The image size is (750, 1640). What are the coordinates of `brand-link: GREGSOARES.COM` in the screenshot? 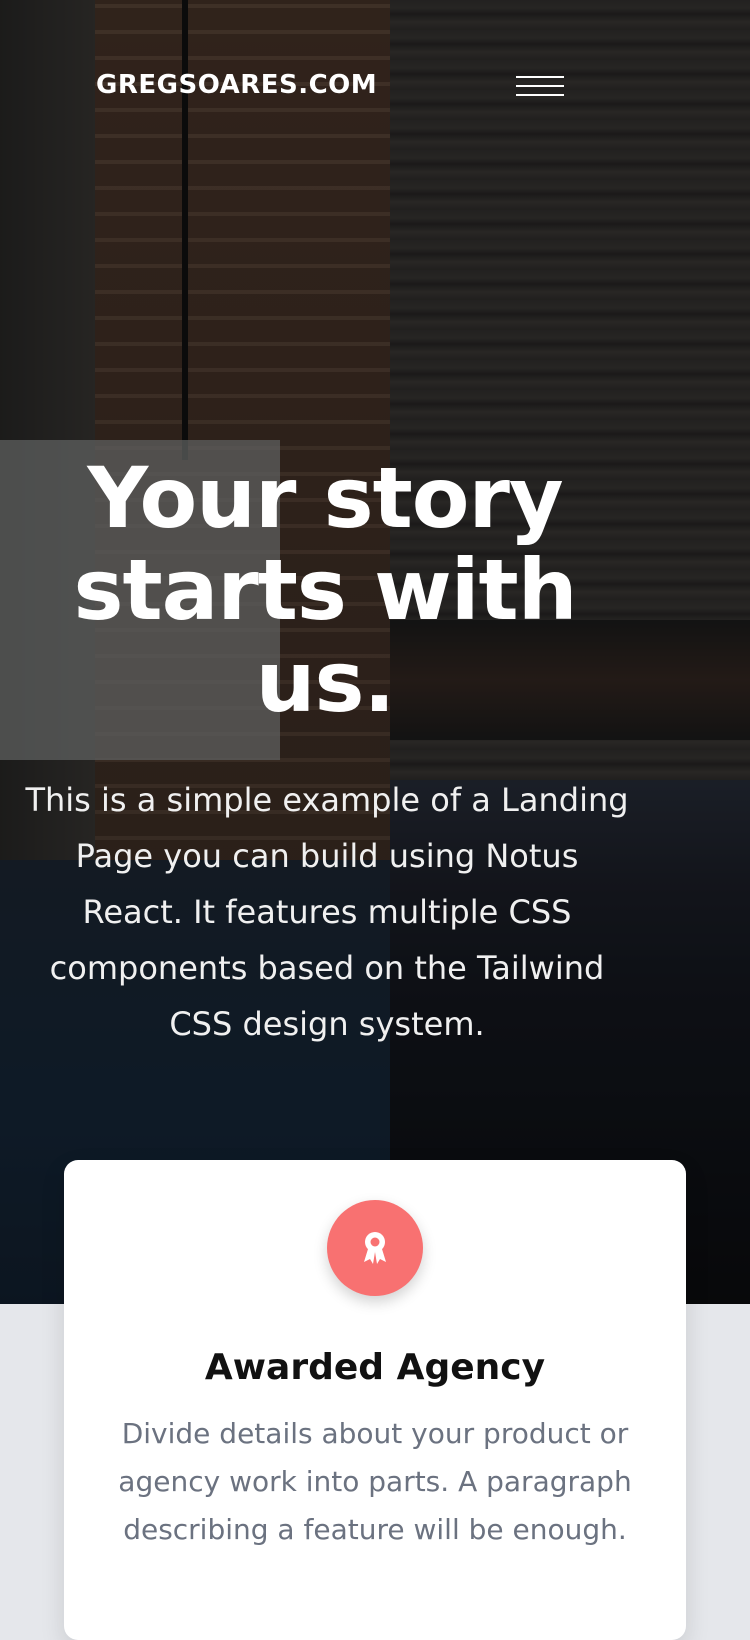 It's located at (236, 85).